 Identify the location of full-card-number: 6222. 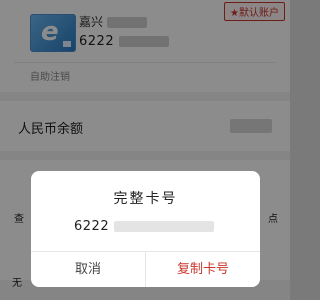
(144, 226).